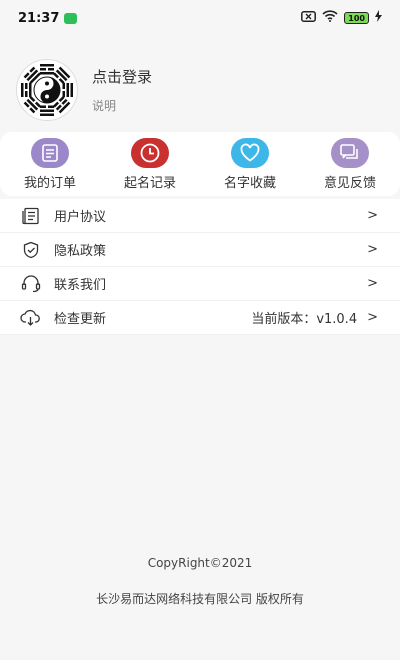 This screenshot has width=400, height=660. What do you see at coordinates (200, 250) in the screenshot?
I see `menu-item-privacy-policy: 隐私政策 >` at bounding box center [200, 250].